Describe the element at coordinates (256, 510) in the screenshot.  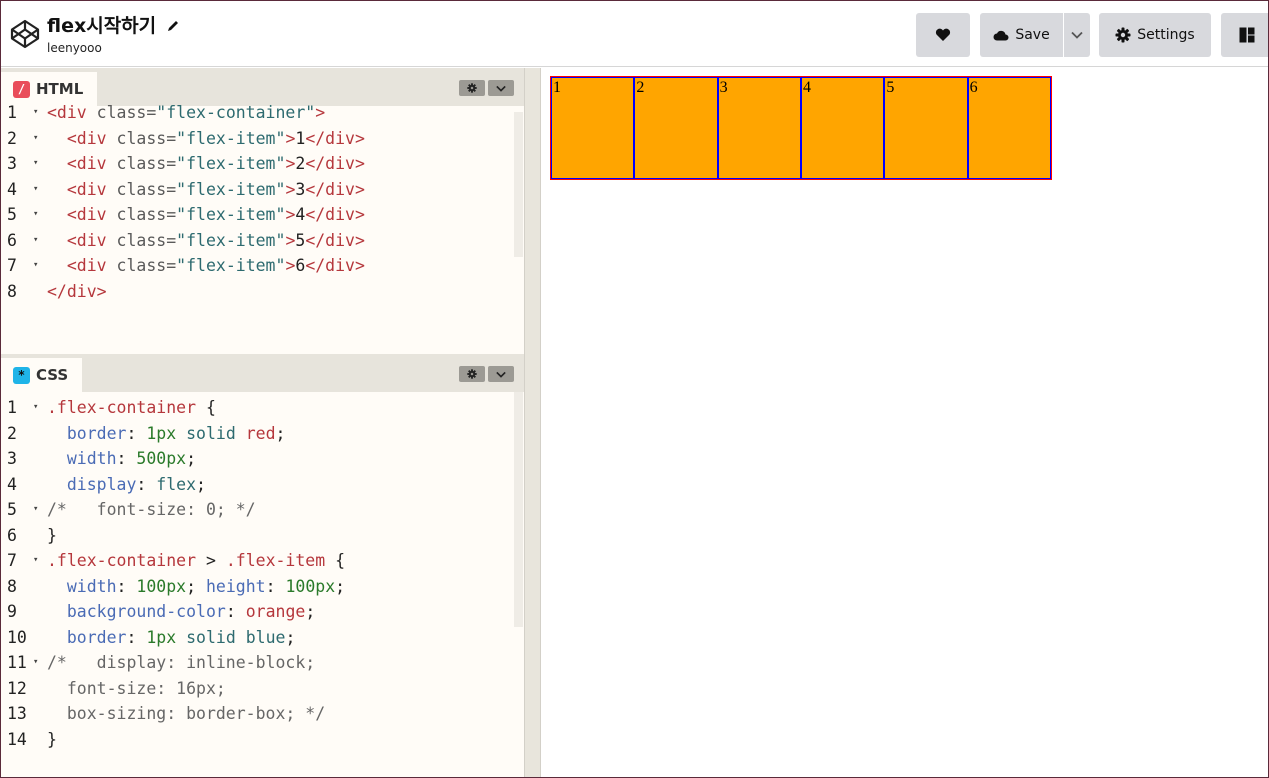
I see `code-line: 5 ▾ /* font-size: 0; */` at that location.